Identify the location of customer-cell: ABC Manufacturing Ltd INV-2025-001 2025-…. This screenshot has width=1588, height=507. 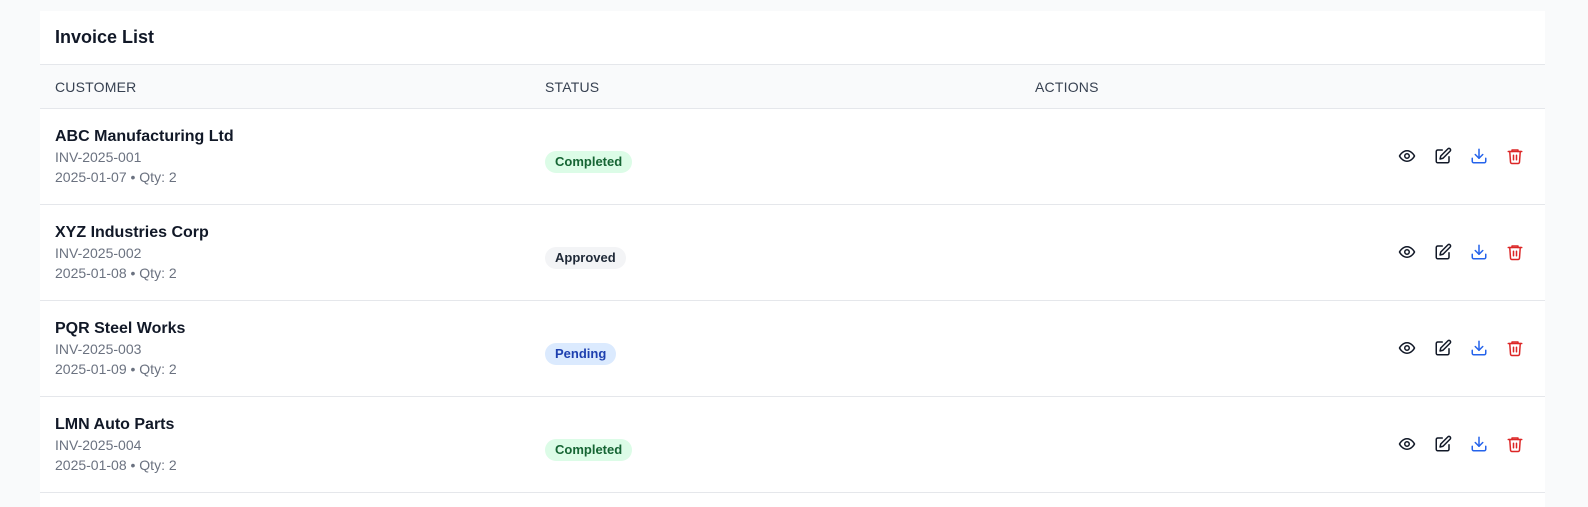
(144, 157).